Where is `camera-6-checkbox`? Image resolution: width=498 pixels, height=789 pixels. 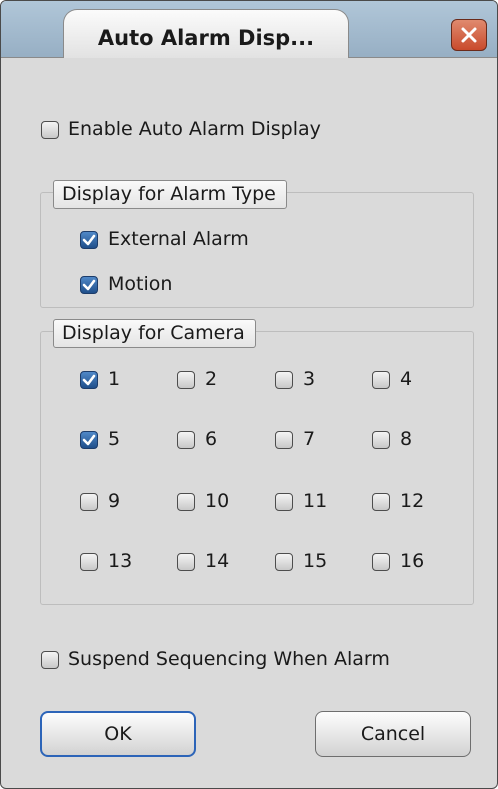 camera-6-checkbox is located at coordinates (186, 440).